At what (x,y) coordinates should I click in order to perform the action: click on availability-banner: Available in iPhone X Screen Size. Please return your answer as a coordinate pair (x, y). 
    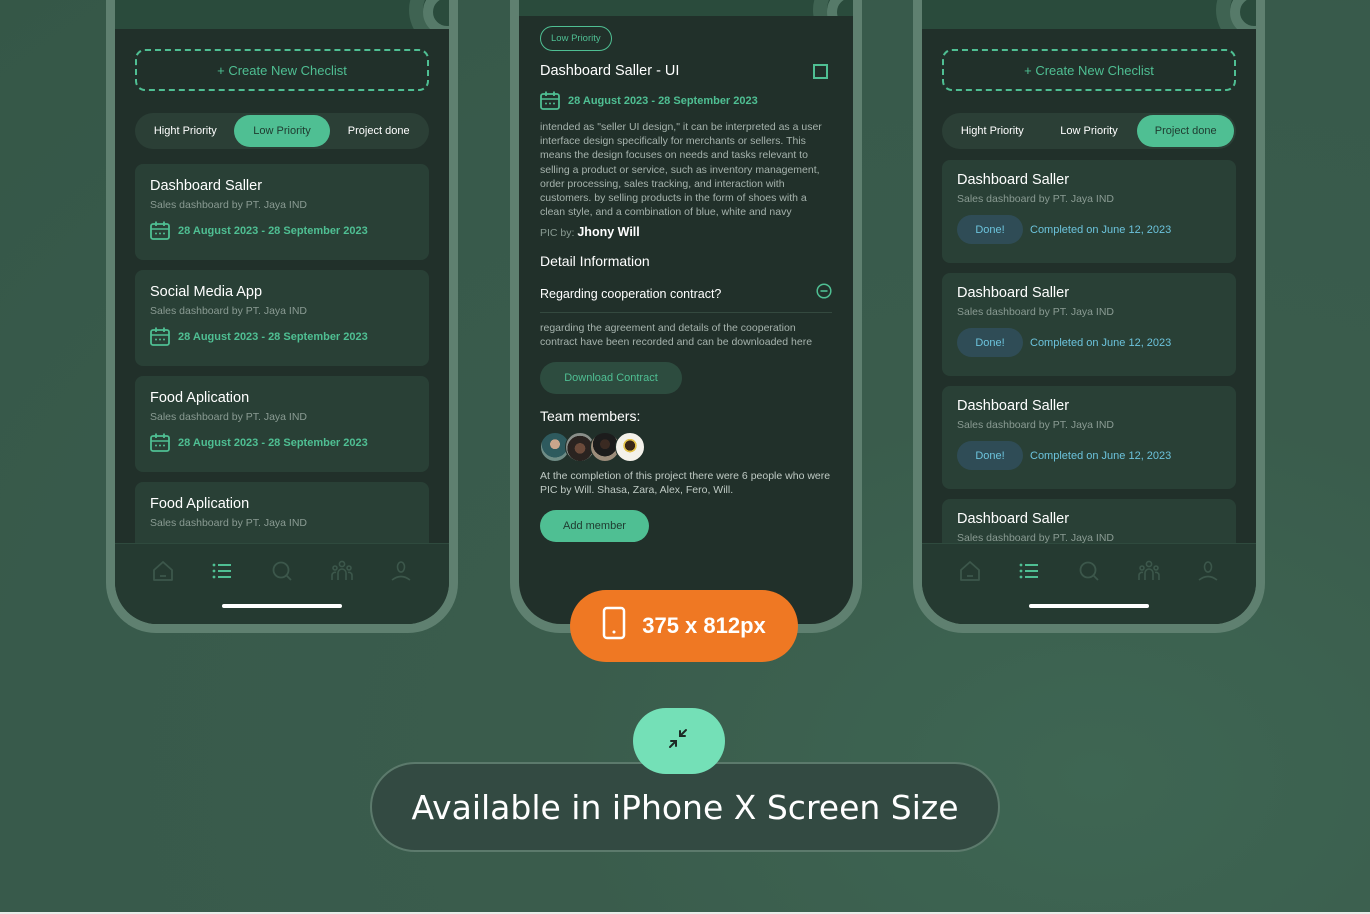
    Looking at the image, I should click on (685, 807).